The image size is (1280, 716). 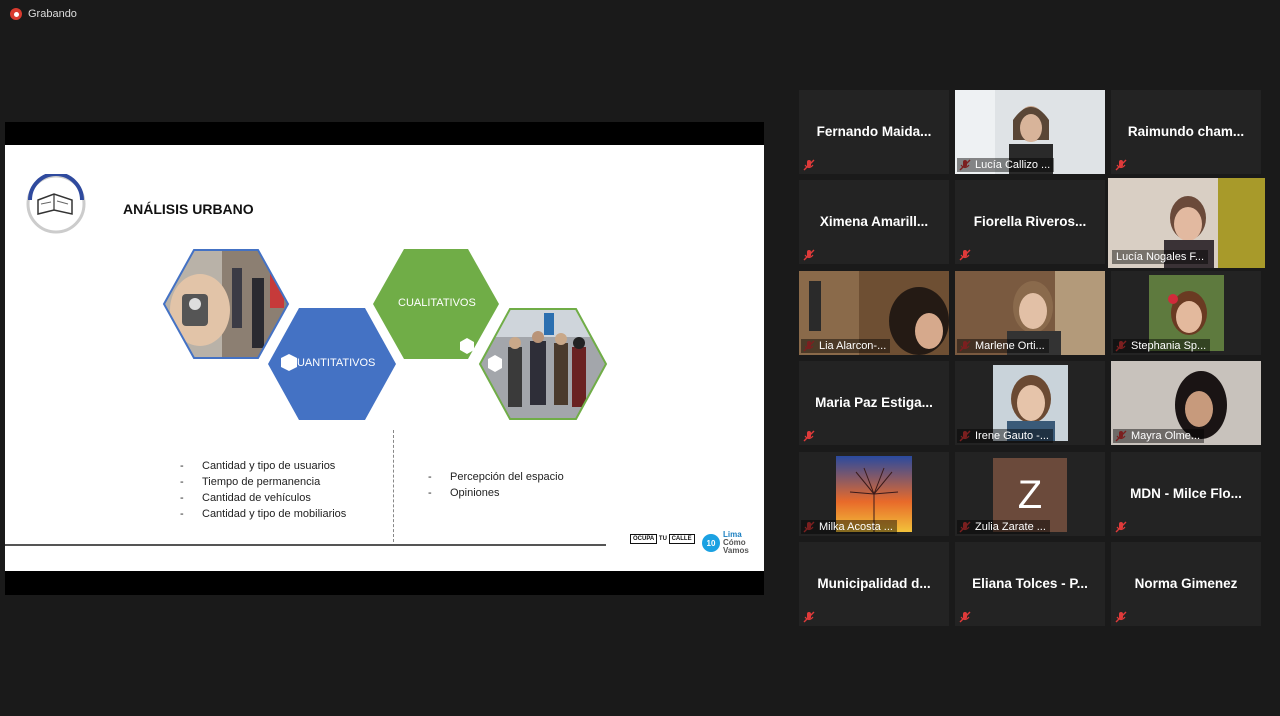 What do you see at coordinates (1186, 584) in the screenshot?
I see `participant-tile: Norma Gimenez` at bounding box center [1186, 584].